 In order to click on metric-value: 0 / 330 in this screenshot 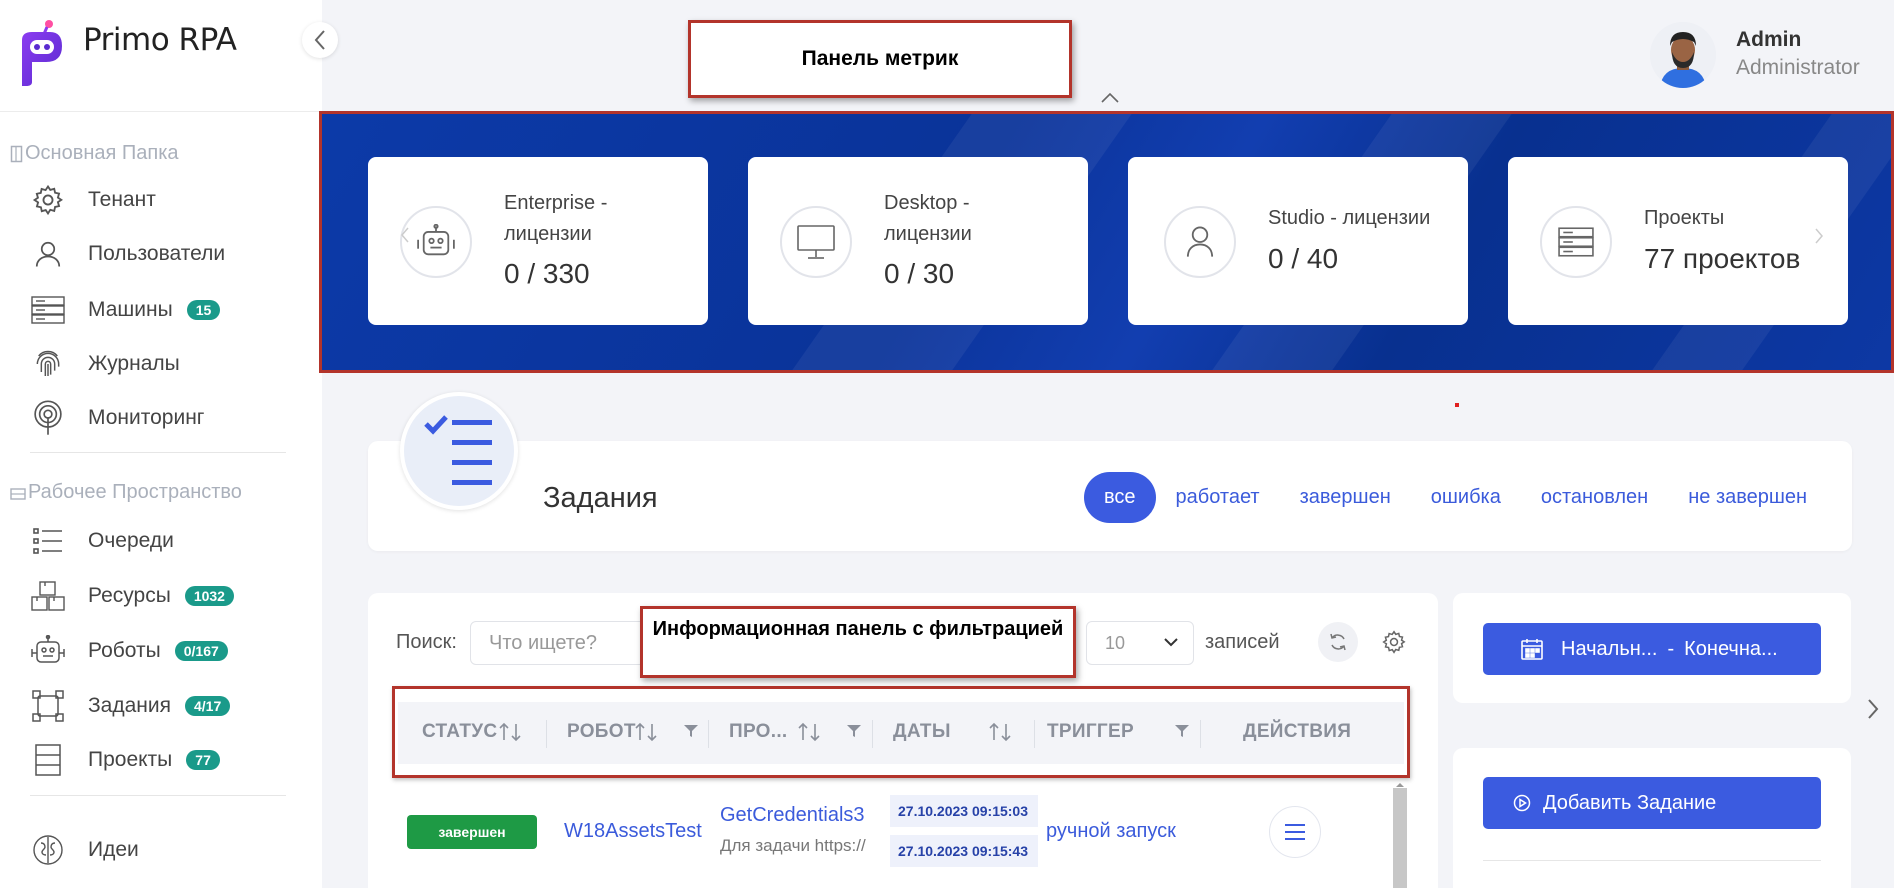, I will do `click(547, 273)`.